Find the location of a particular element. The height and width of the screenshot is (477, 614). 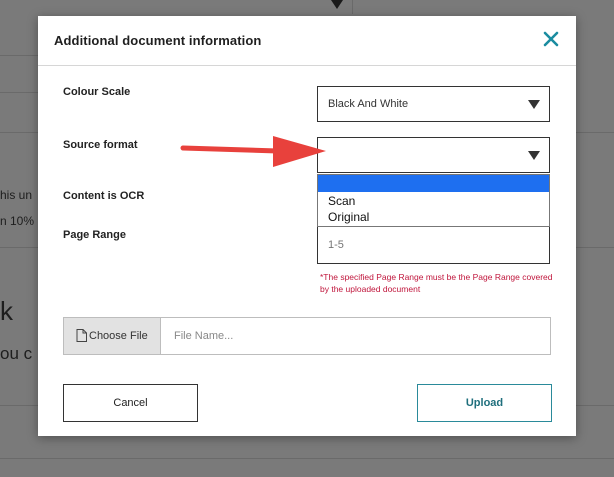

background-text: ou c is located at coordinates (16, 353).